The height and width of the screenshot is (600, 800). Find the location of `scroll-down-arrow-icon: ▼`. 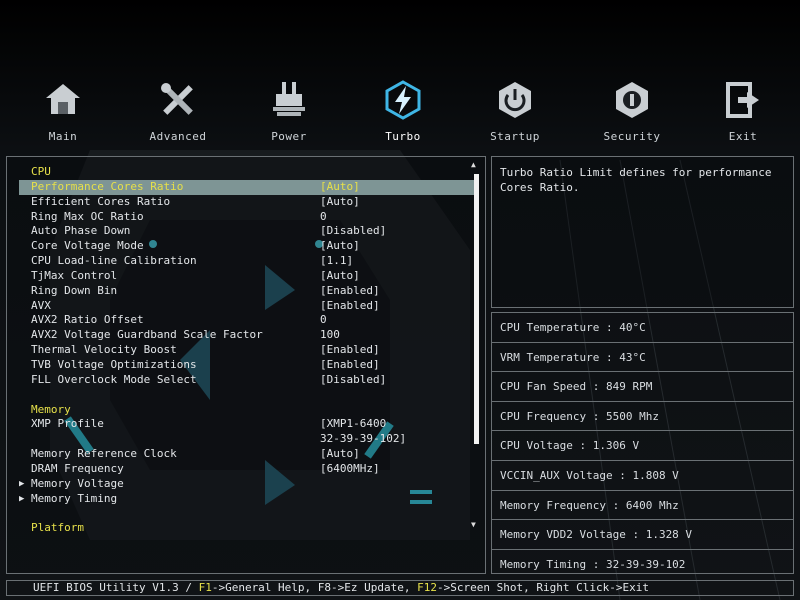

scroll-down-arrow-icon: ▼ is located at coordinates (473, 524).